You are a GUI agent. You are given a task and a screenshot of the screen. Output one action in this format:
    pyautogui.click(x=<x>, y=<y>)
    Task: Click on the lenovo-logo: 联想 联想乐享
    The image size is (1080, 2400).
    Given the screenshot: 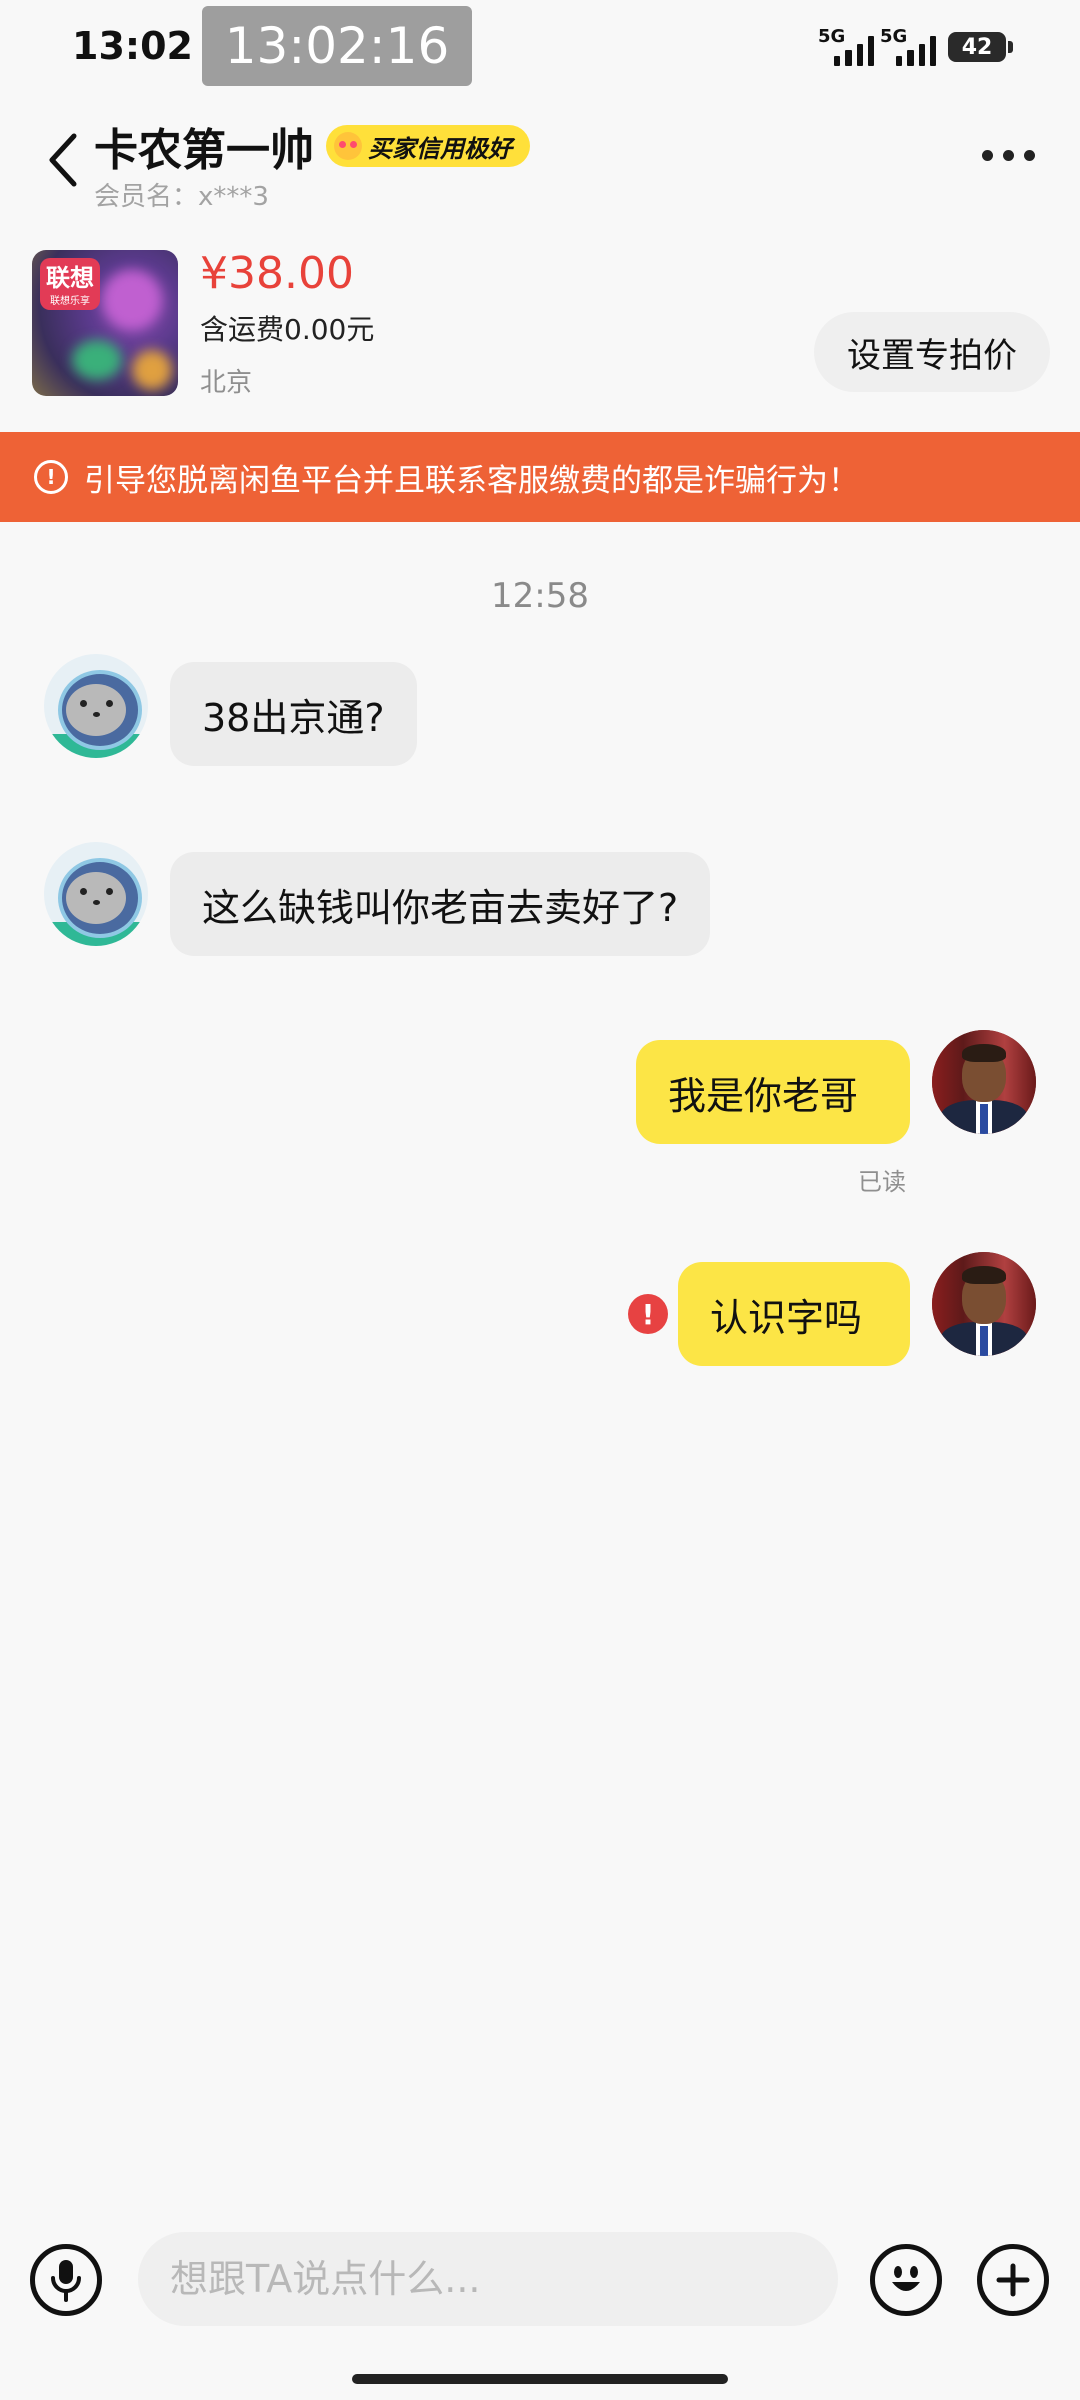 What is the action you would take?
    pyautogui.click(x=70, y=284)
    